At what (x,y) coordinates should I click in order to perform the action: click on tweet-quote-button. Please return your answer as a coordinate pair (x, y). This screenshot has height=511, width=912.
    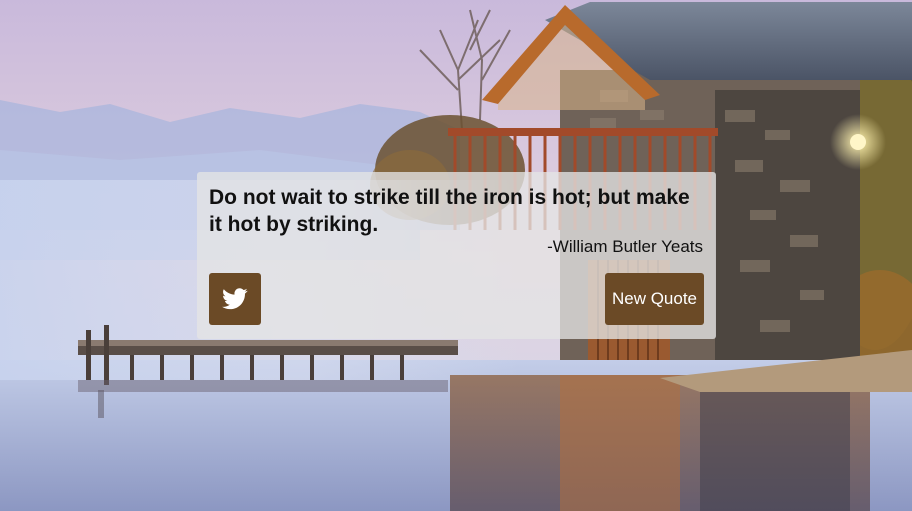
    Looking at the image, I should click on (235, 299).